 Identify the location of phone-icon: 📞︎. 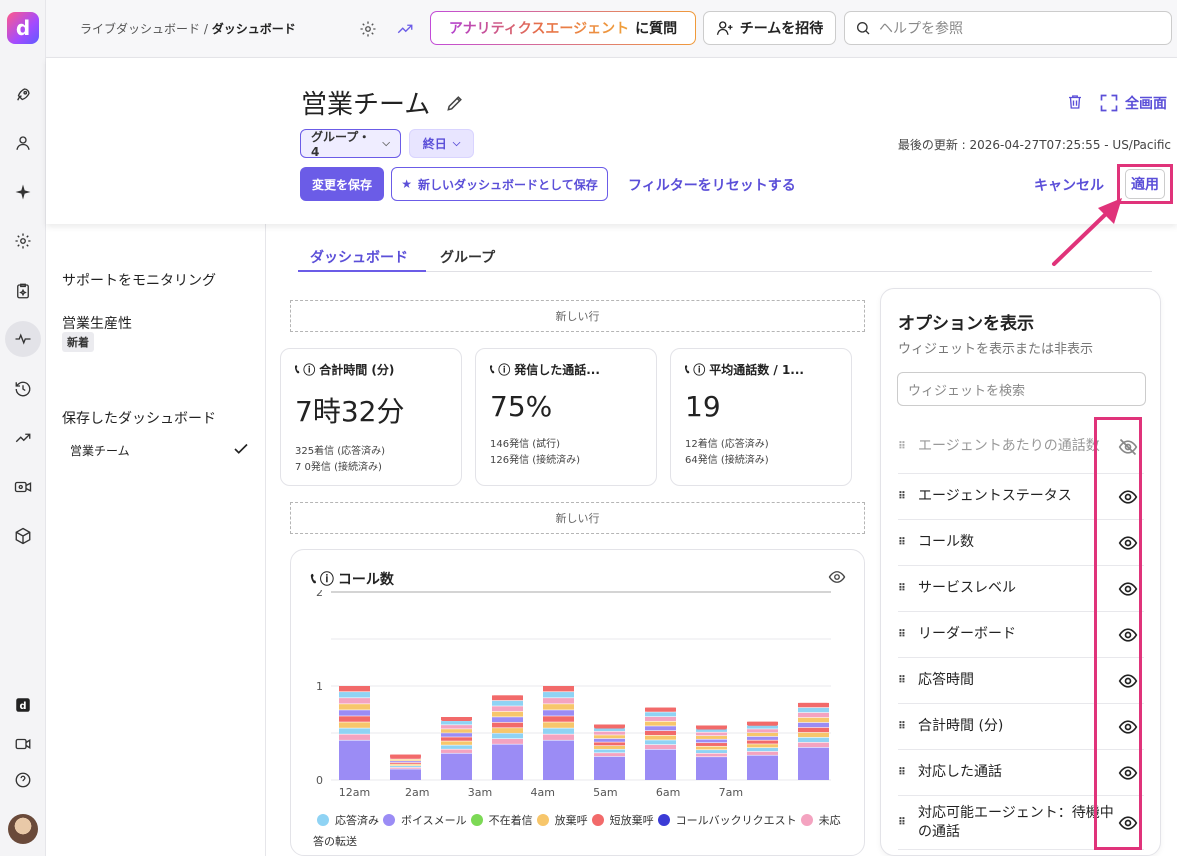
(297, 369).